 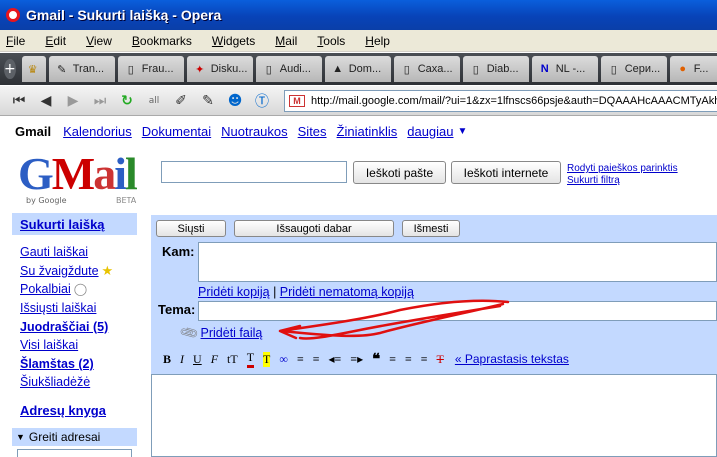 I want to click on reload-icon: ↻, so click(x=127, y=101).